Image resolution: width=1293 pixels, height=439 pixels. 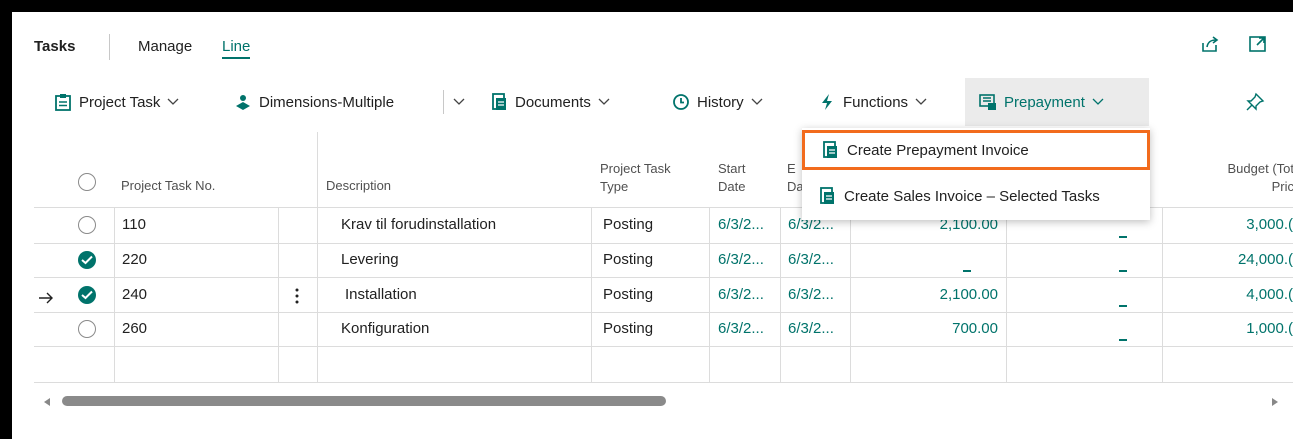 What do you see at coordinates (938, 150) in the screenshot?
I see `menu-item-label: Create Prepayment Invoice` at bounding box center [938, 150].